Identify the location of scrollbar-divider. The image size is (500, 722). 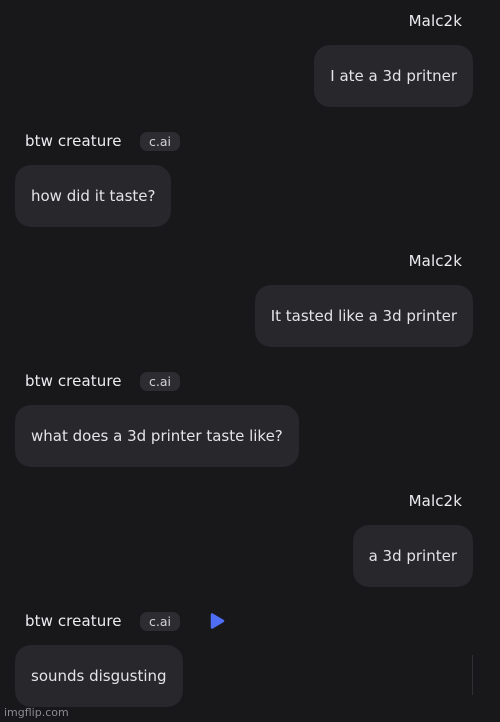
(472, 675).